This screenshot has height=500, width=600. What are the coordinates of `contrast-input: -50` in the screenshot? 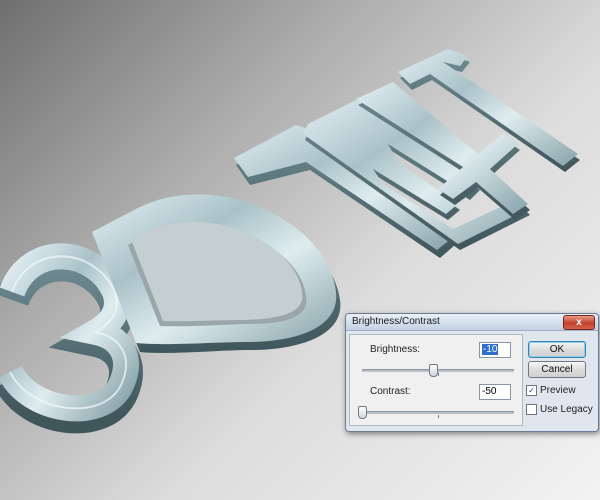 It's located at (495, 392).